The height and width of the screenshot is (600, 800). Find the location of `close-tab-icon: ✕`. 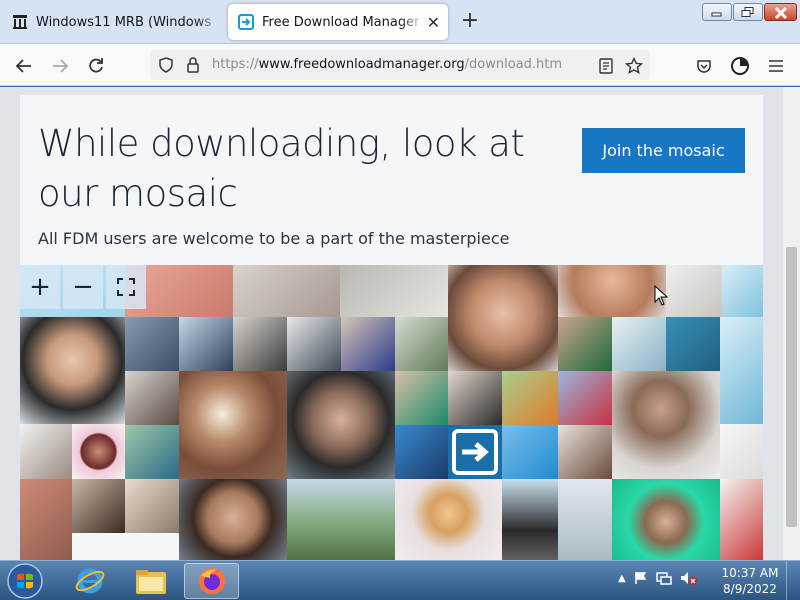

close-tab-icon: ✕ is located at coordinates (431, 22).